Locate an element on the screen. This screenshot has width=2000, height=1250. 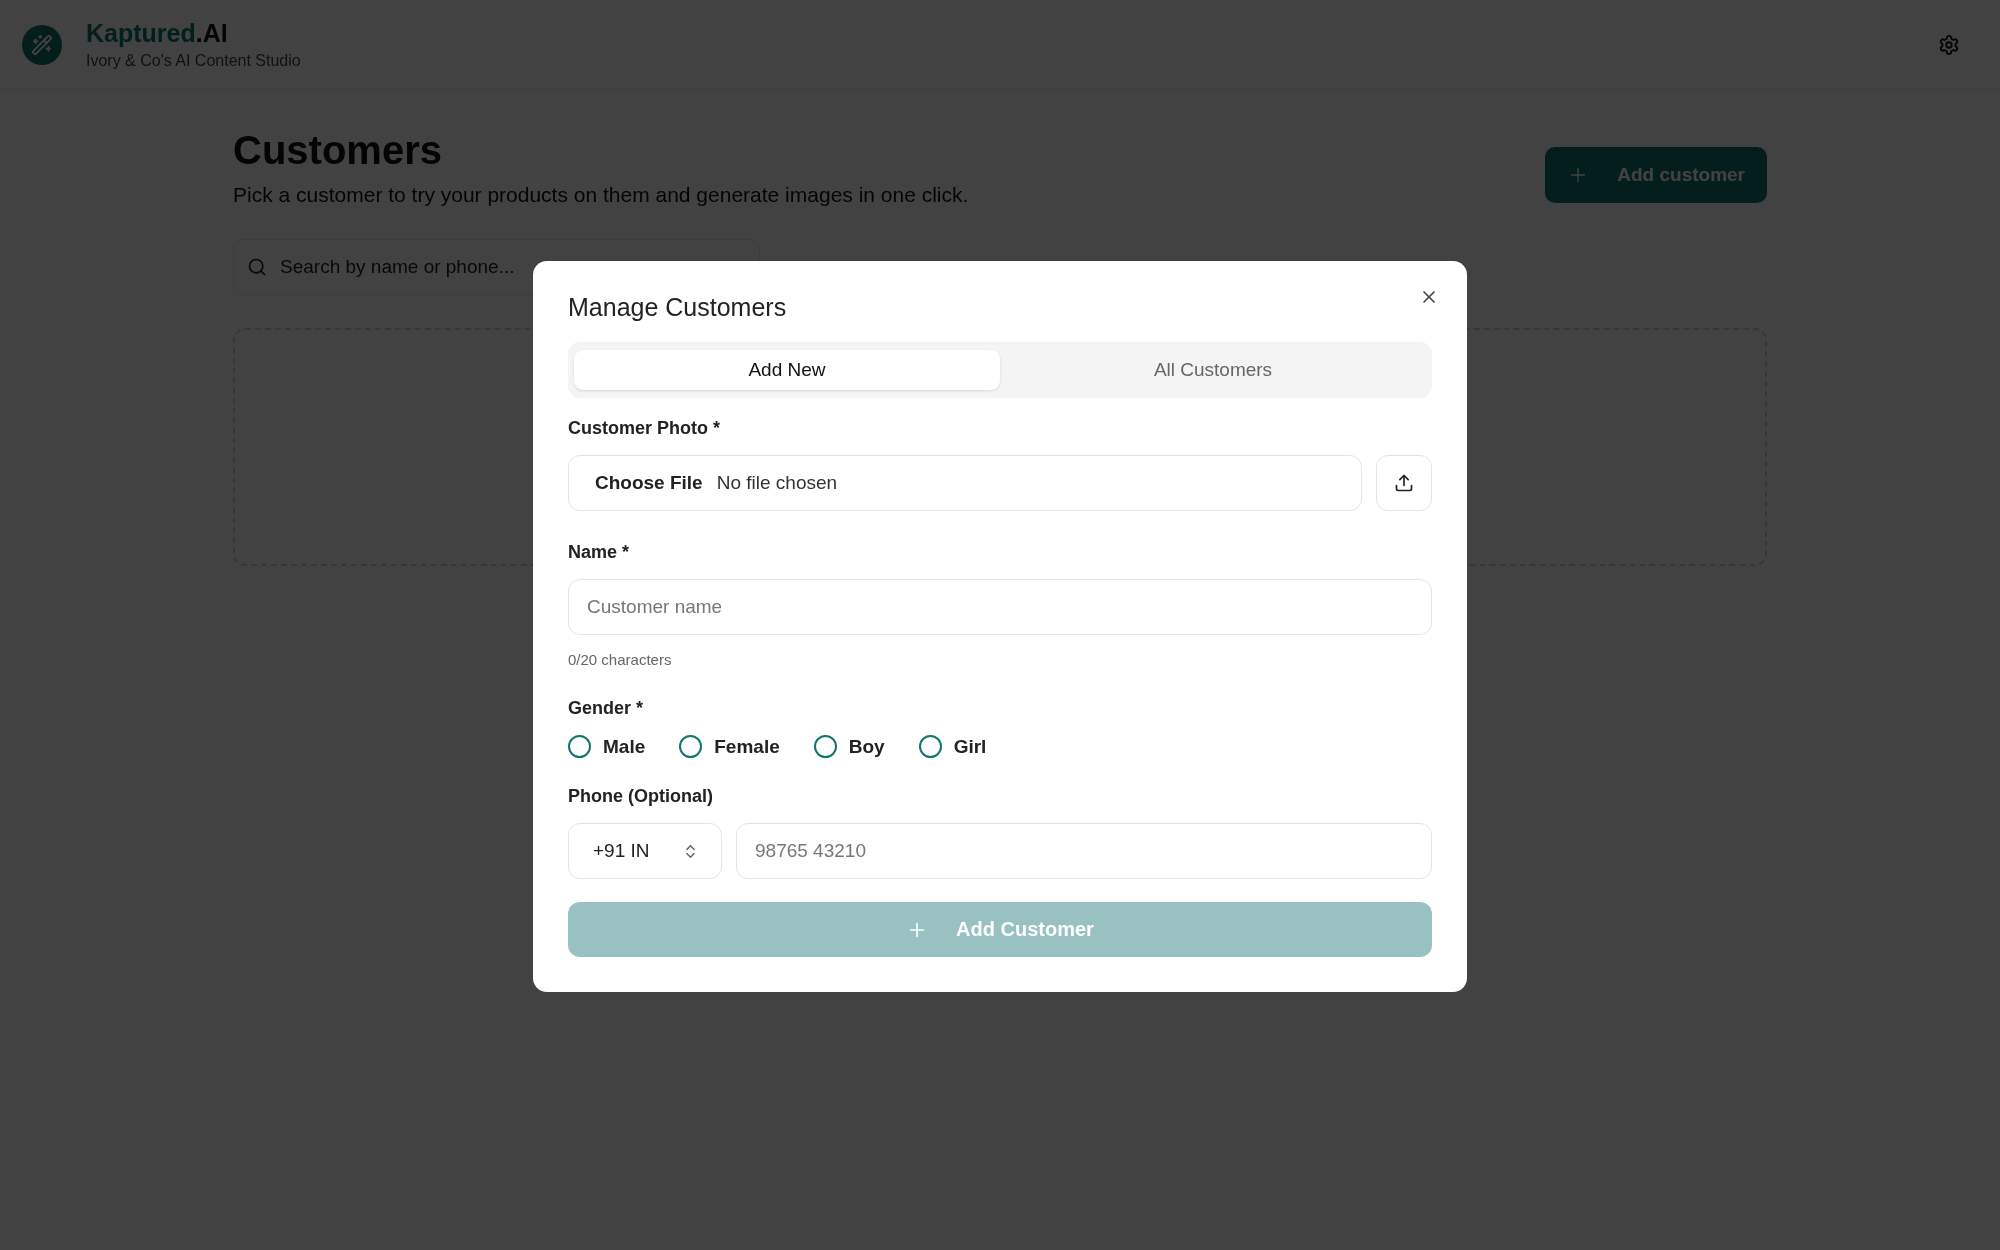
character-counter: 0/20 characters is located at coordinates (620, 659).